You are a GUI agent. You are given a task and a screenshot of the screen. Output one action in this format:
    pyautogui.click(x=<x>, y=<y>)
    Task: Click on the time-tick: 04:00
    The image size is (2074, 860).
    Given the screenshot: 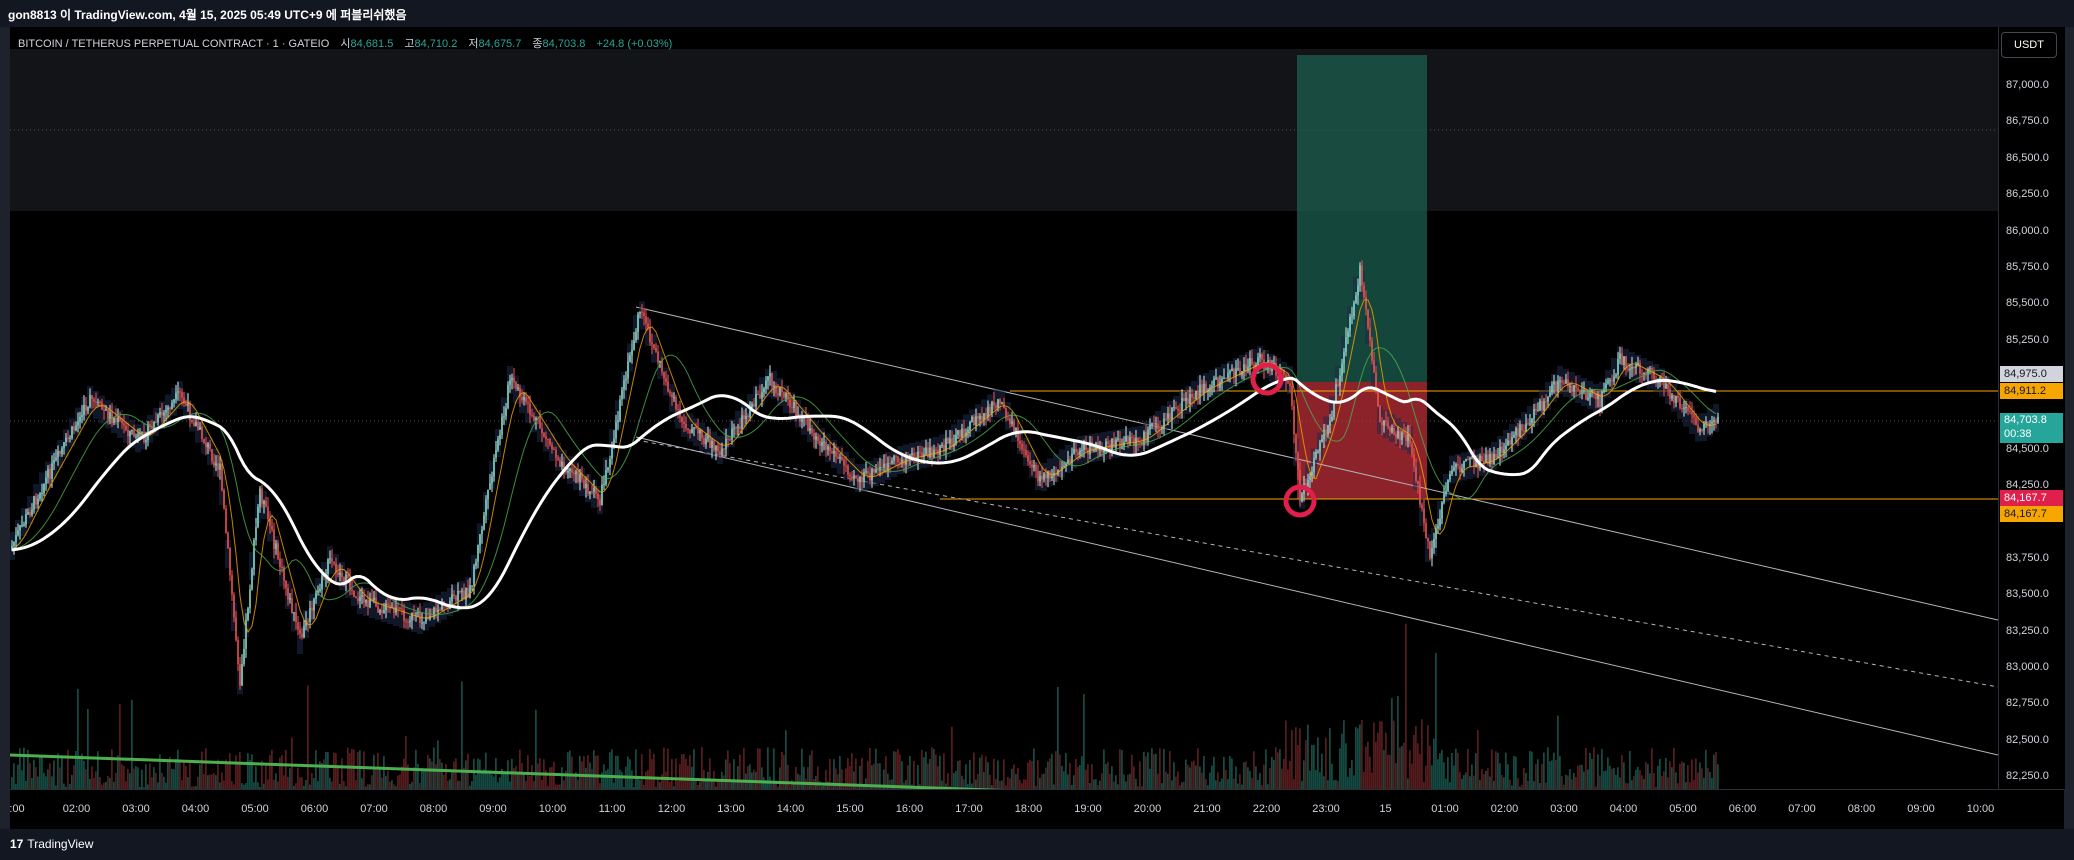 What is the action you would take?
    pyautogui.click(x=195, y=809)
    